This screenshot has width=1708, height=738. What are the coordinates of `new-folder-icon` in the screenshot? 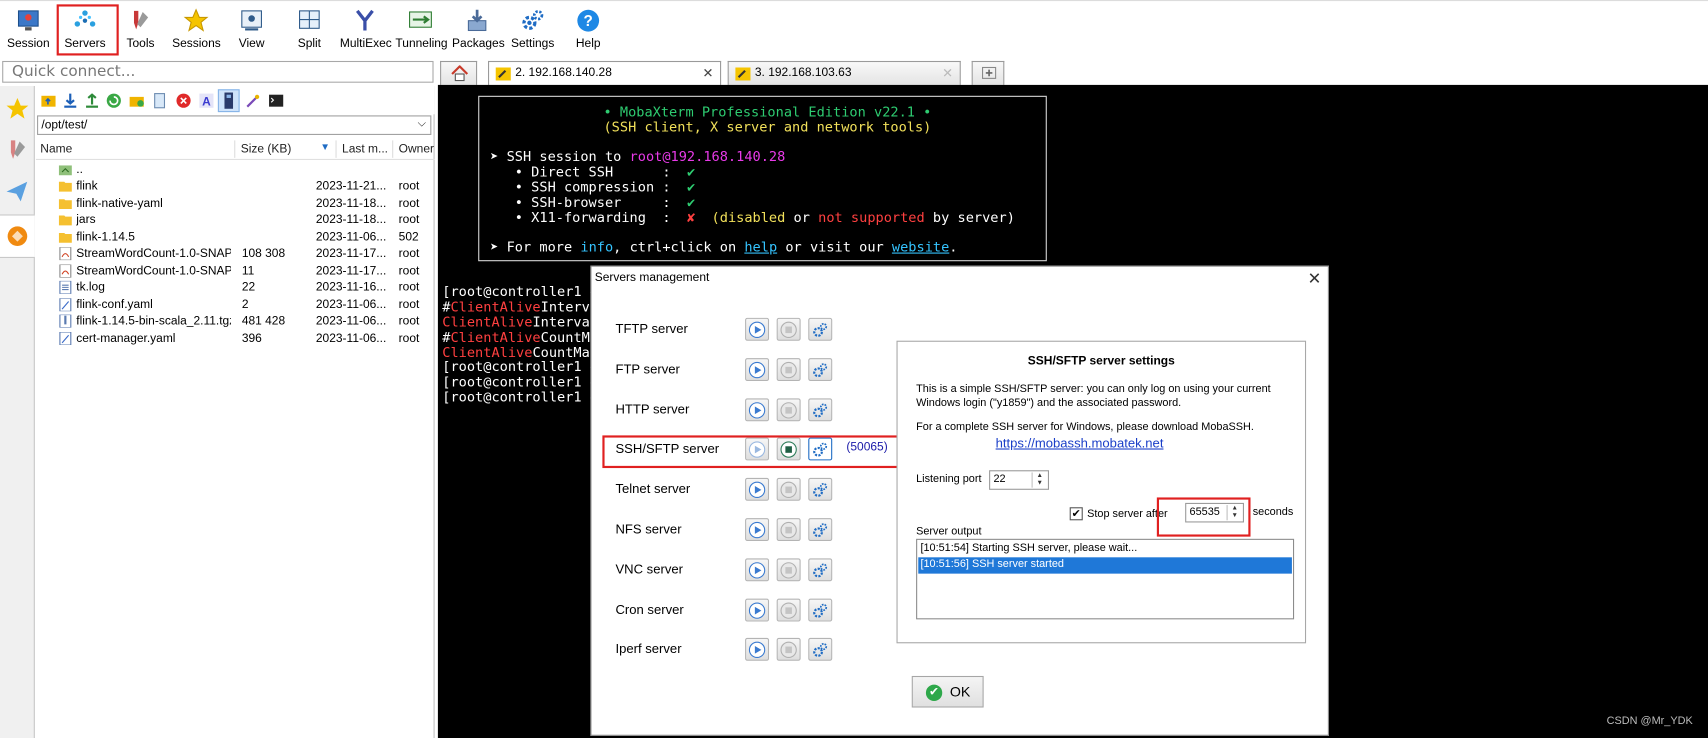 It's located at (137, 101).